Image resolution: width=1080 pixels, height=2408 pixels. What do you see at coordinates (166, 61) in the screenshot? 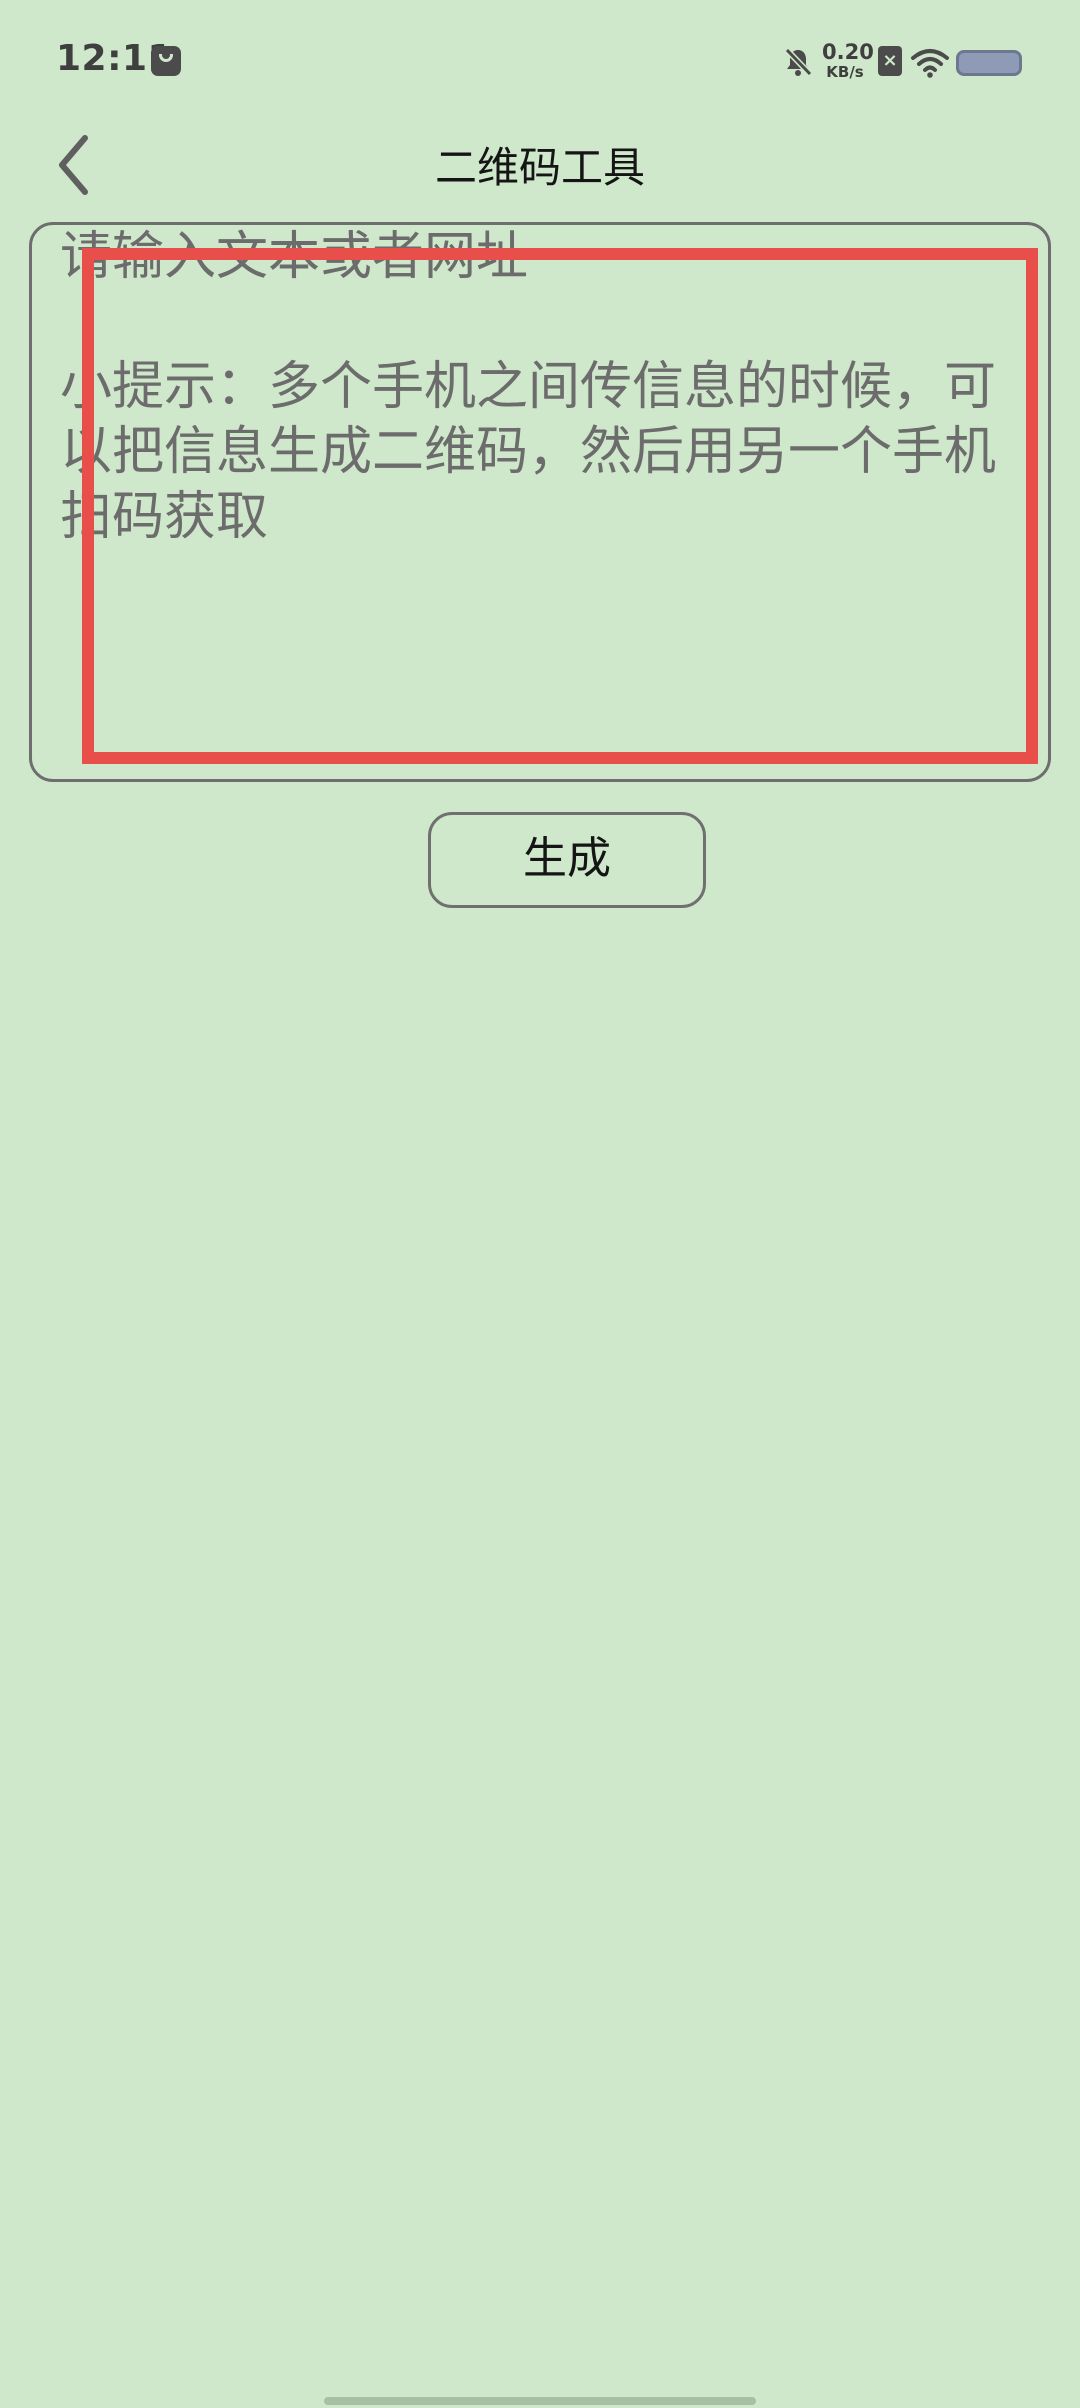
I see `shopping-bag-icon` at bounding box center [166, 61].